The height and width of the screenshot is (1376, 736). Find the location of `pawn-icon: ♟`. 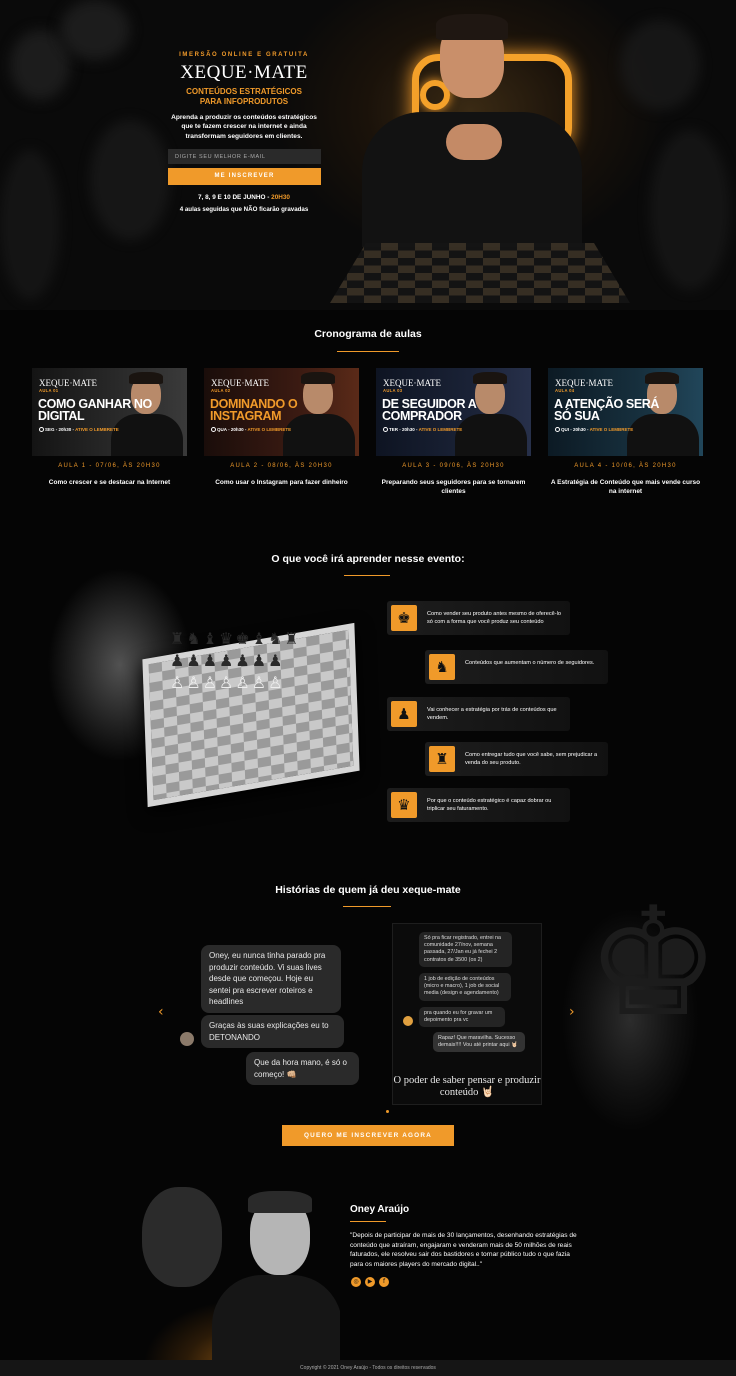

pawn-icon: ♟ is located at coordinates (404, 714).